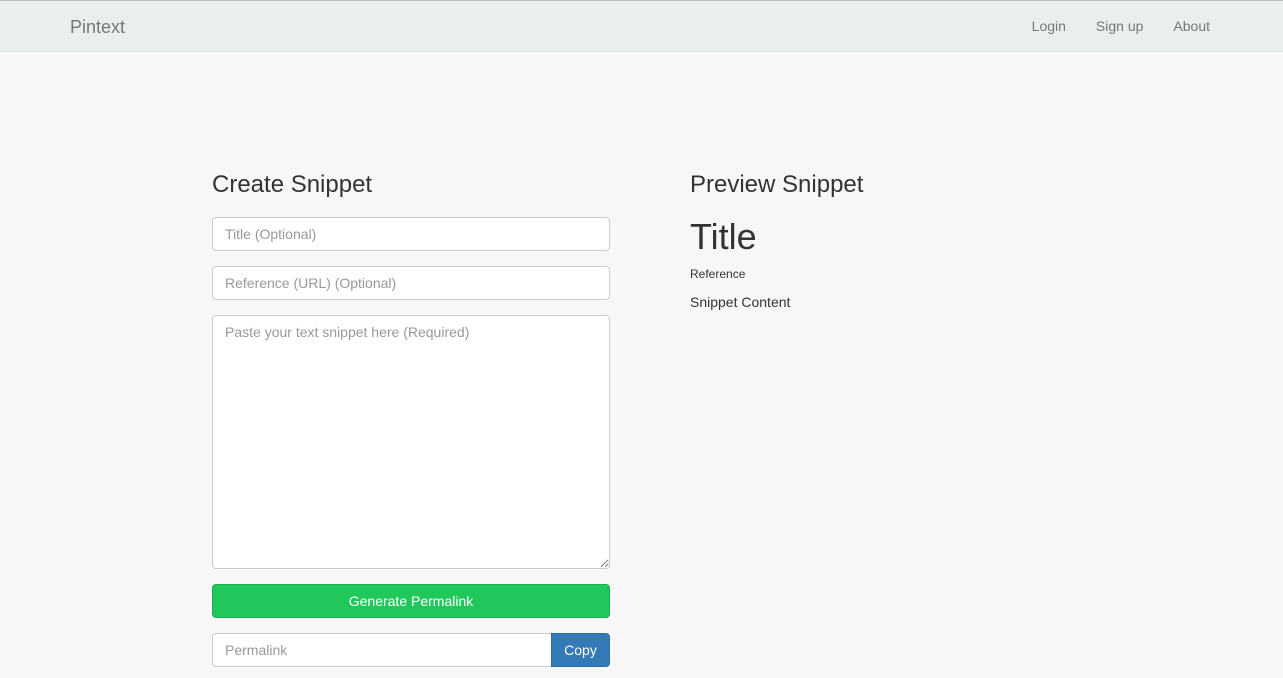 This screenshot has height=678, width=1283. I want to click on create-snippet-heading: Create Snippet, so click(292, 184).